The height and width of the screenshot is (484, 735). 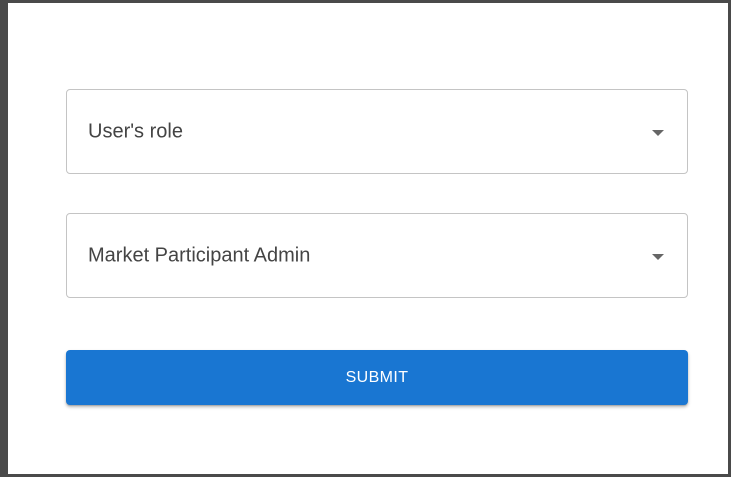 I want to click on user-role-select-value: User's role, so click(x=135, y=131).